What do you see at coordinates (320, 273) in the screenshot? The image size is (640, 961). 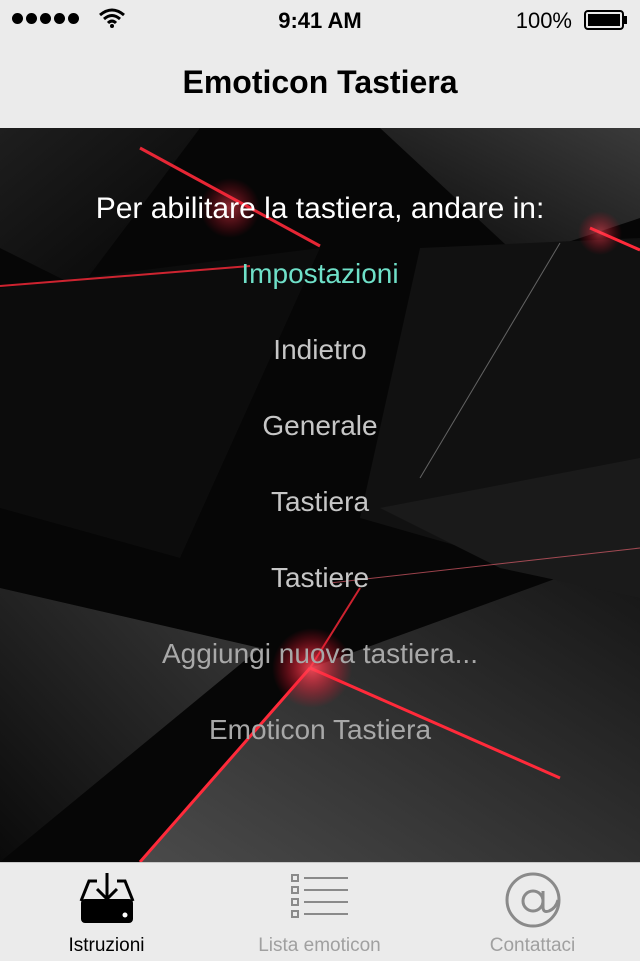 I see `step-impostazioni: Impostazioni` at bounding box center [320, 273].